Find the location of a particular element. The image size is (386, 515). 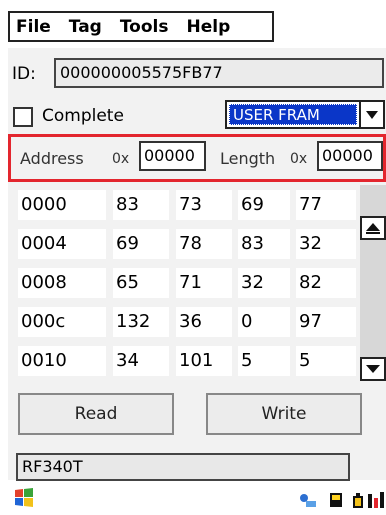

menu-bar: File Tag Tools Help is located at coordinates (141, 26).